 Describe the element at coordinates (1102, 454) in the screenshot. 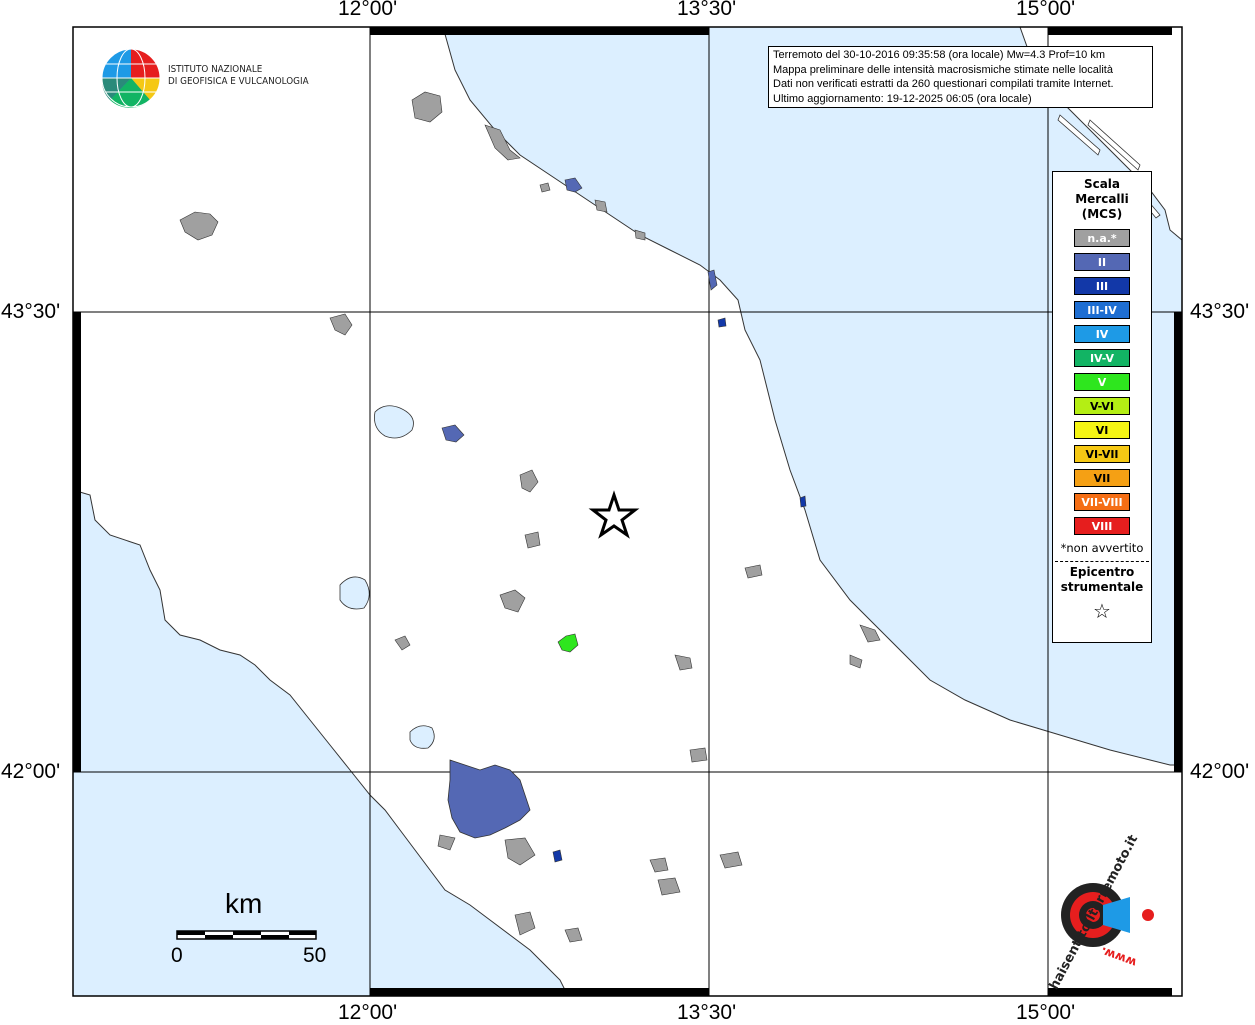

I see `legend-item: VI-VII` at that location.